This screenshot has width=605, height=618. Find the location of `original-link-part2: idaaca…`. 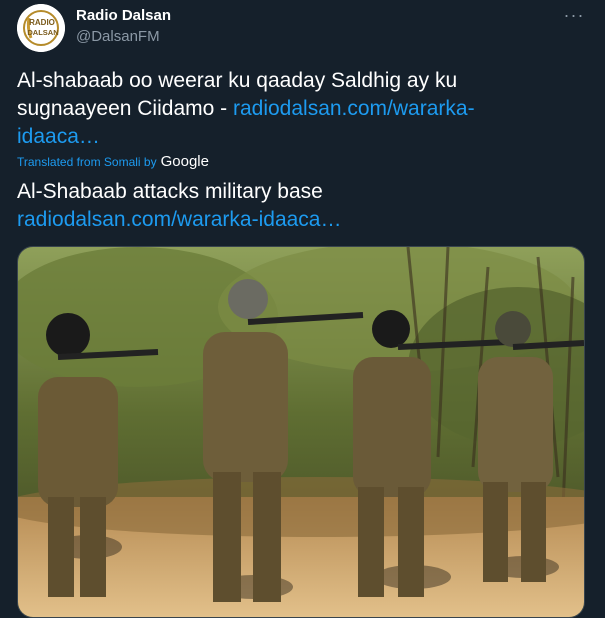

original-link-part2: idaaca… is located at coordinates (304, 137).